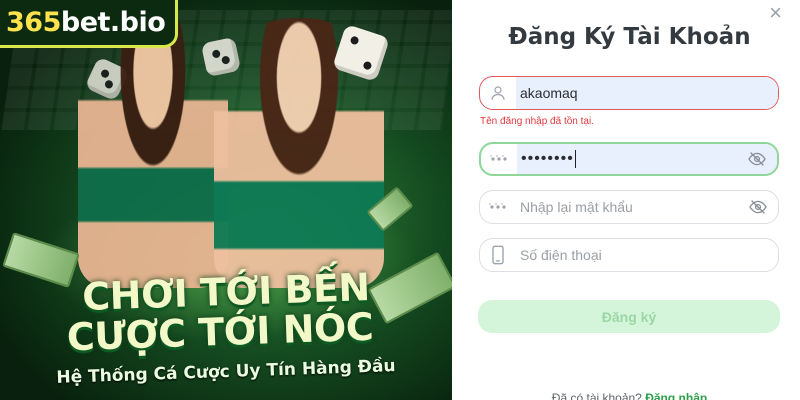  I want to click on login-prompt-text: Đã có tài khoản?, so click(596, 395).